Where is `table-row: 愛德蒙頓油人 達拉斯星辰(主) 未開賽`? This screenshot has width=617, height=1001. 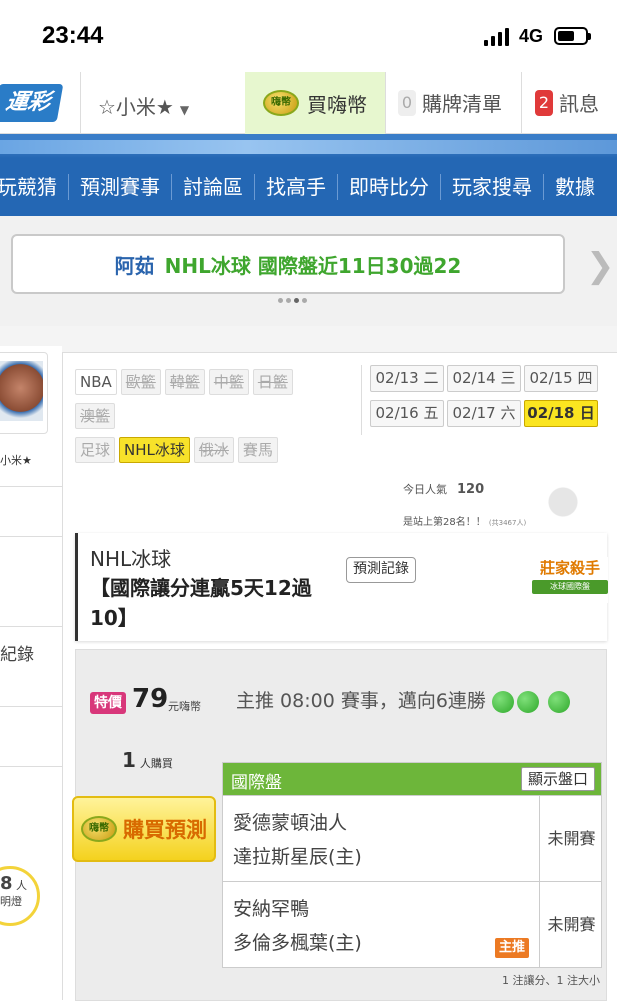
table-row: 愛德蒙頓油人 達拉斯星辰(主) 未開賽 is located at coordinates (413, 838).